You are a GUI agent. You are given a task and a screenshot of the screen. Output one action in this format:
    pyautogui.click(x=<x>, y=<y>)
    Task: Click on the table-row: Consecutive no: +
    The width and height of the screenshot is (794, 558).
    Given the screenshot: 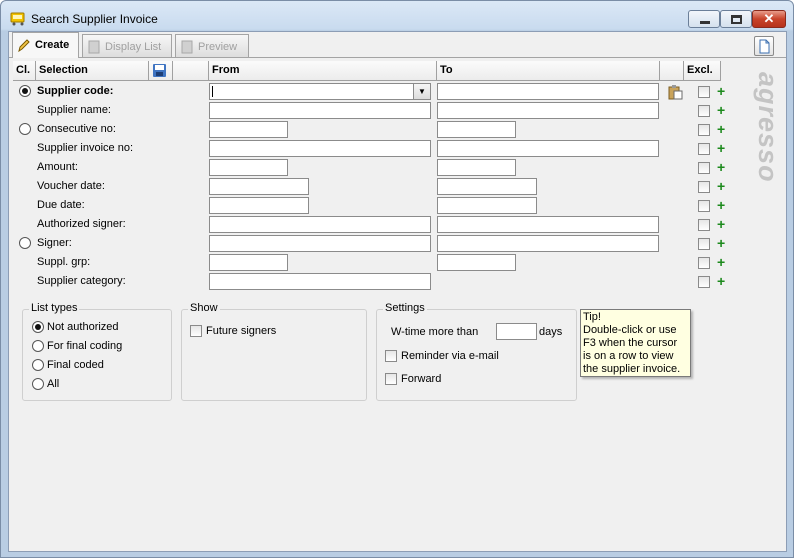 What is the action you would take?
    pyautogui.click(x=379, y=129)
    